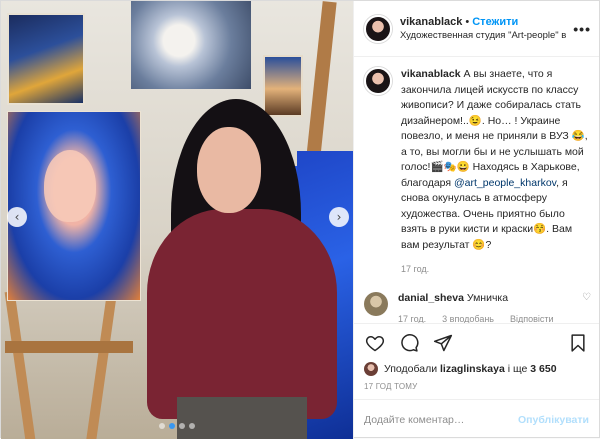 This screenshot has width=600, height=439. I want to click on comment-time: 17 год., so click(412, 318).